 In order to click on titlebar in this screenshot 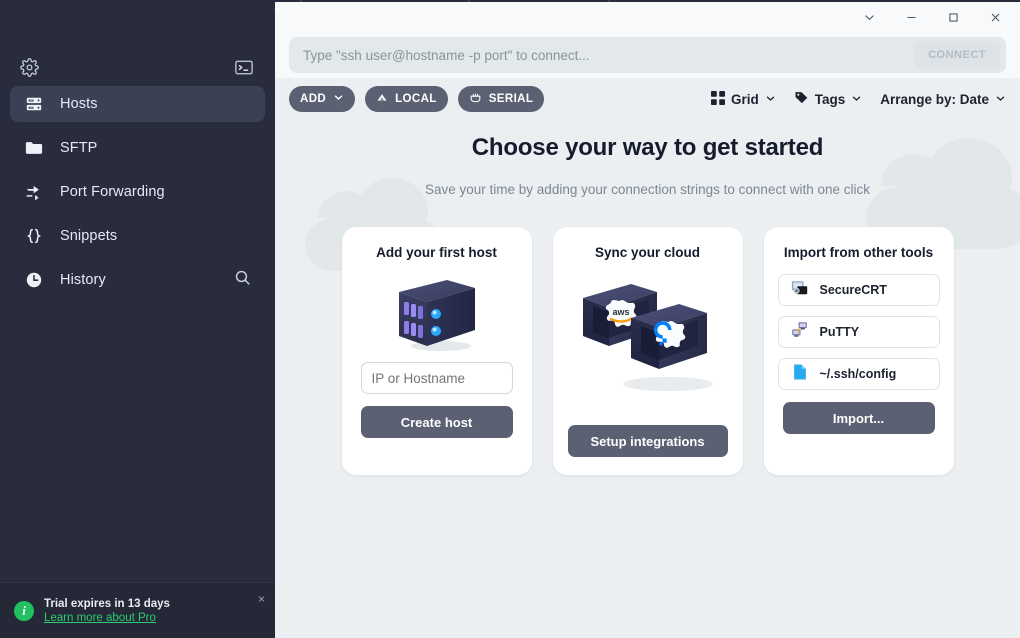, I will do `click(647, 17)`.